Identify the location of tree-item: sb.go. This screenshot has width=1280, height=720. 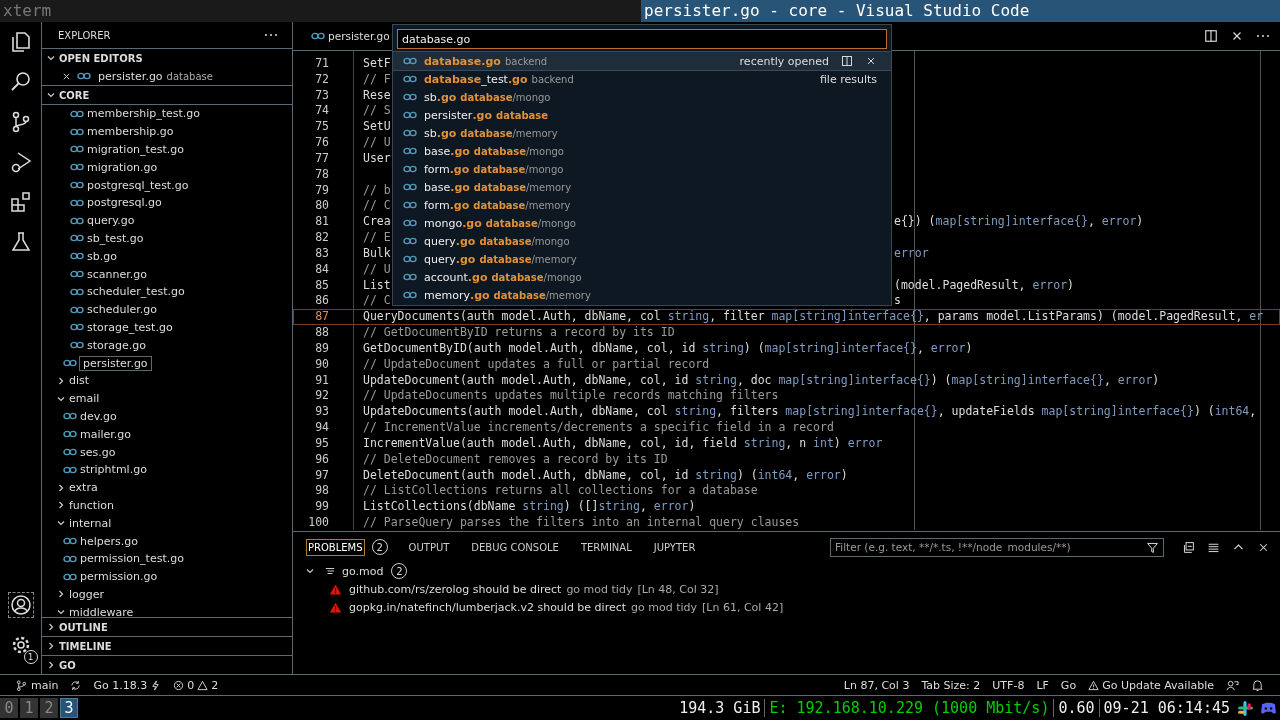
(102, 256).